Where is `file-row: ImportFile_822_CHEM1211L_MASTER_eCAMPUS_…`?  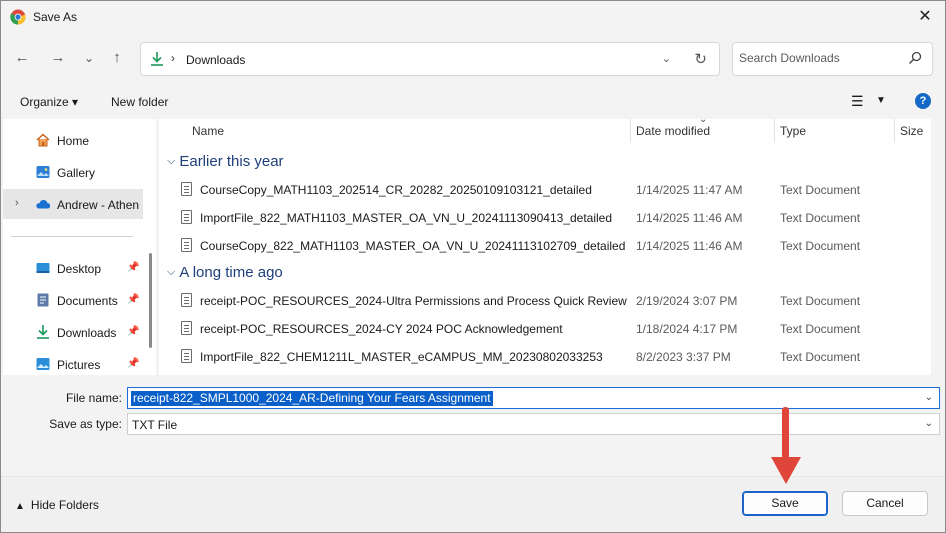 file-row: ImportFile_822_CHEM1211L_MASTER_eCAMPUS_… is located at coordinates (545, 356).